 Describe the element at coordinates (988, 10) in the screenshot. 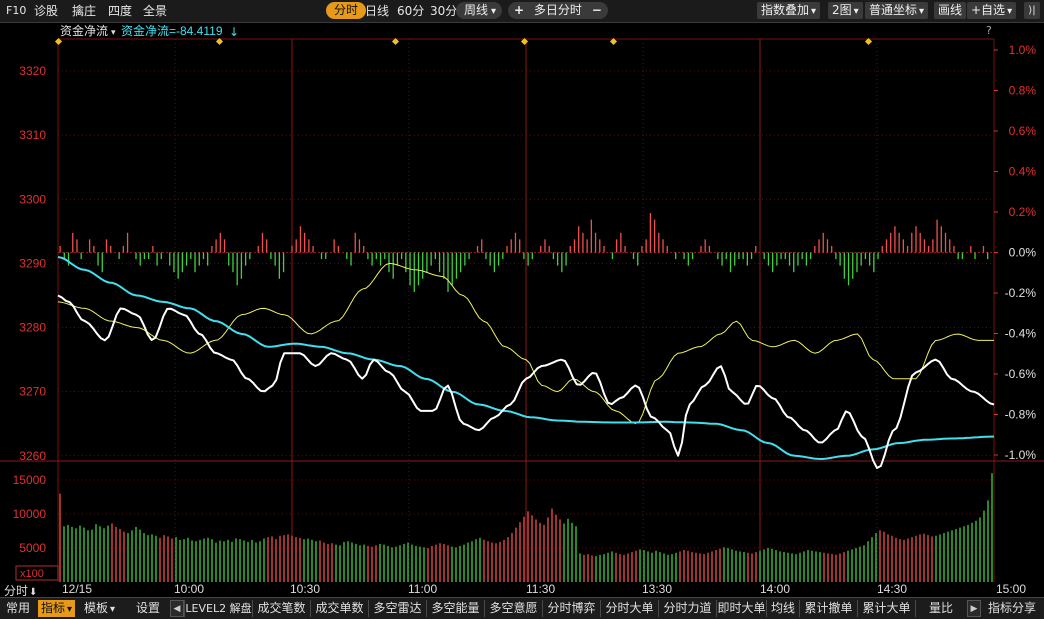

I see `self-select-label: +自选` at that location.